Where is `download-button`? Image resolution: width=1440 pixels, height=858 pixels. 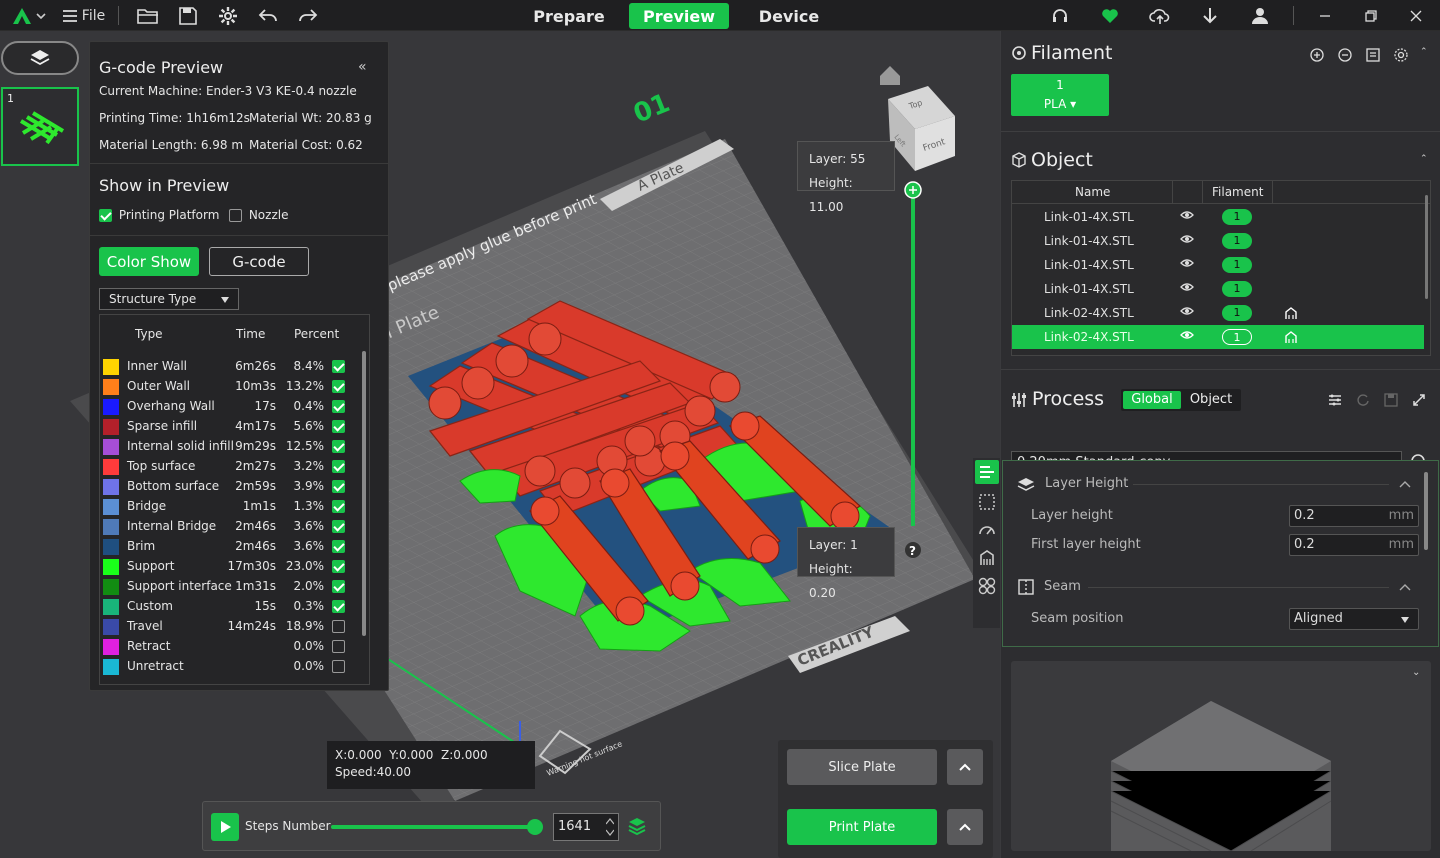
download-button is located at coordinates (1210, 15).